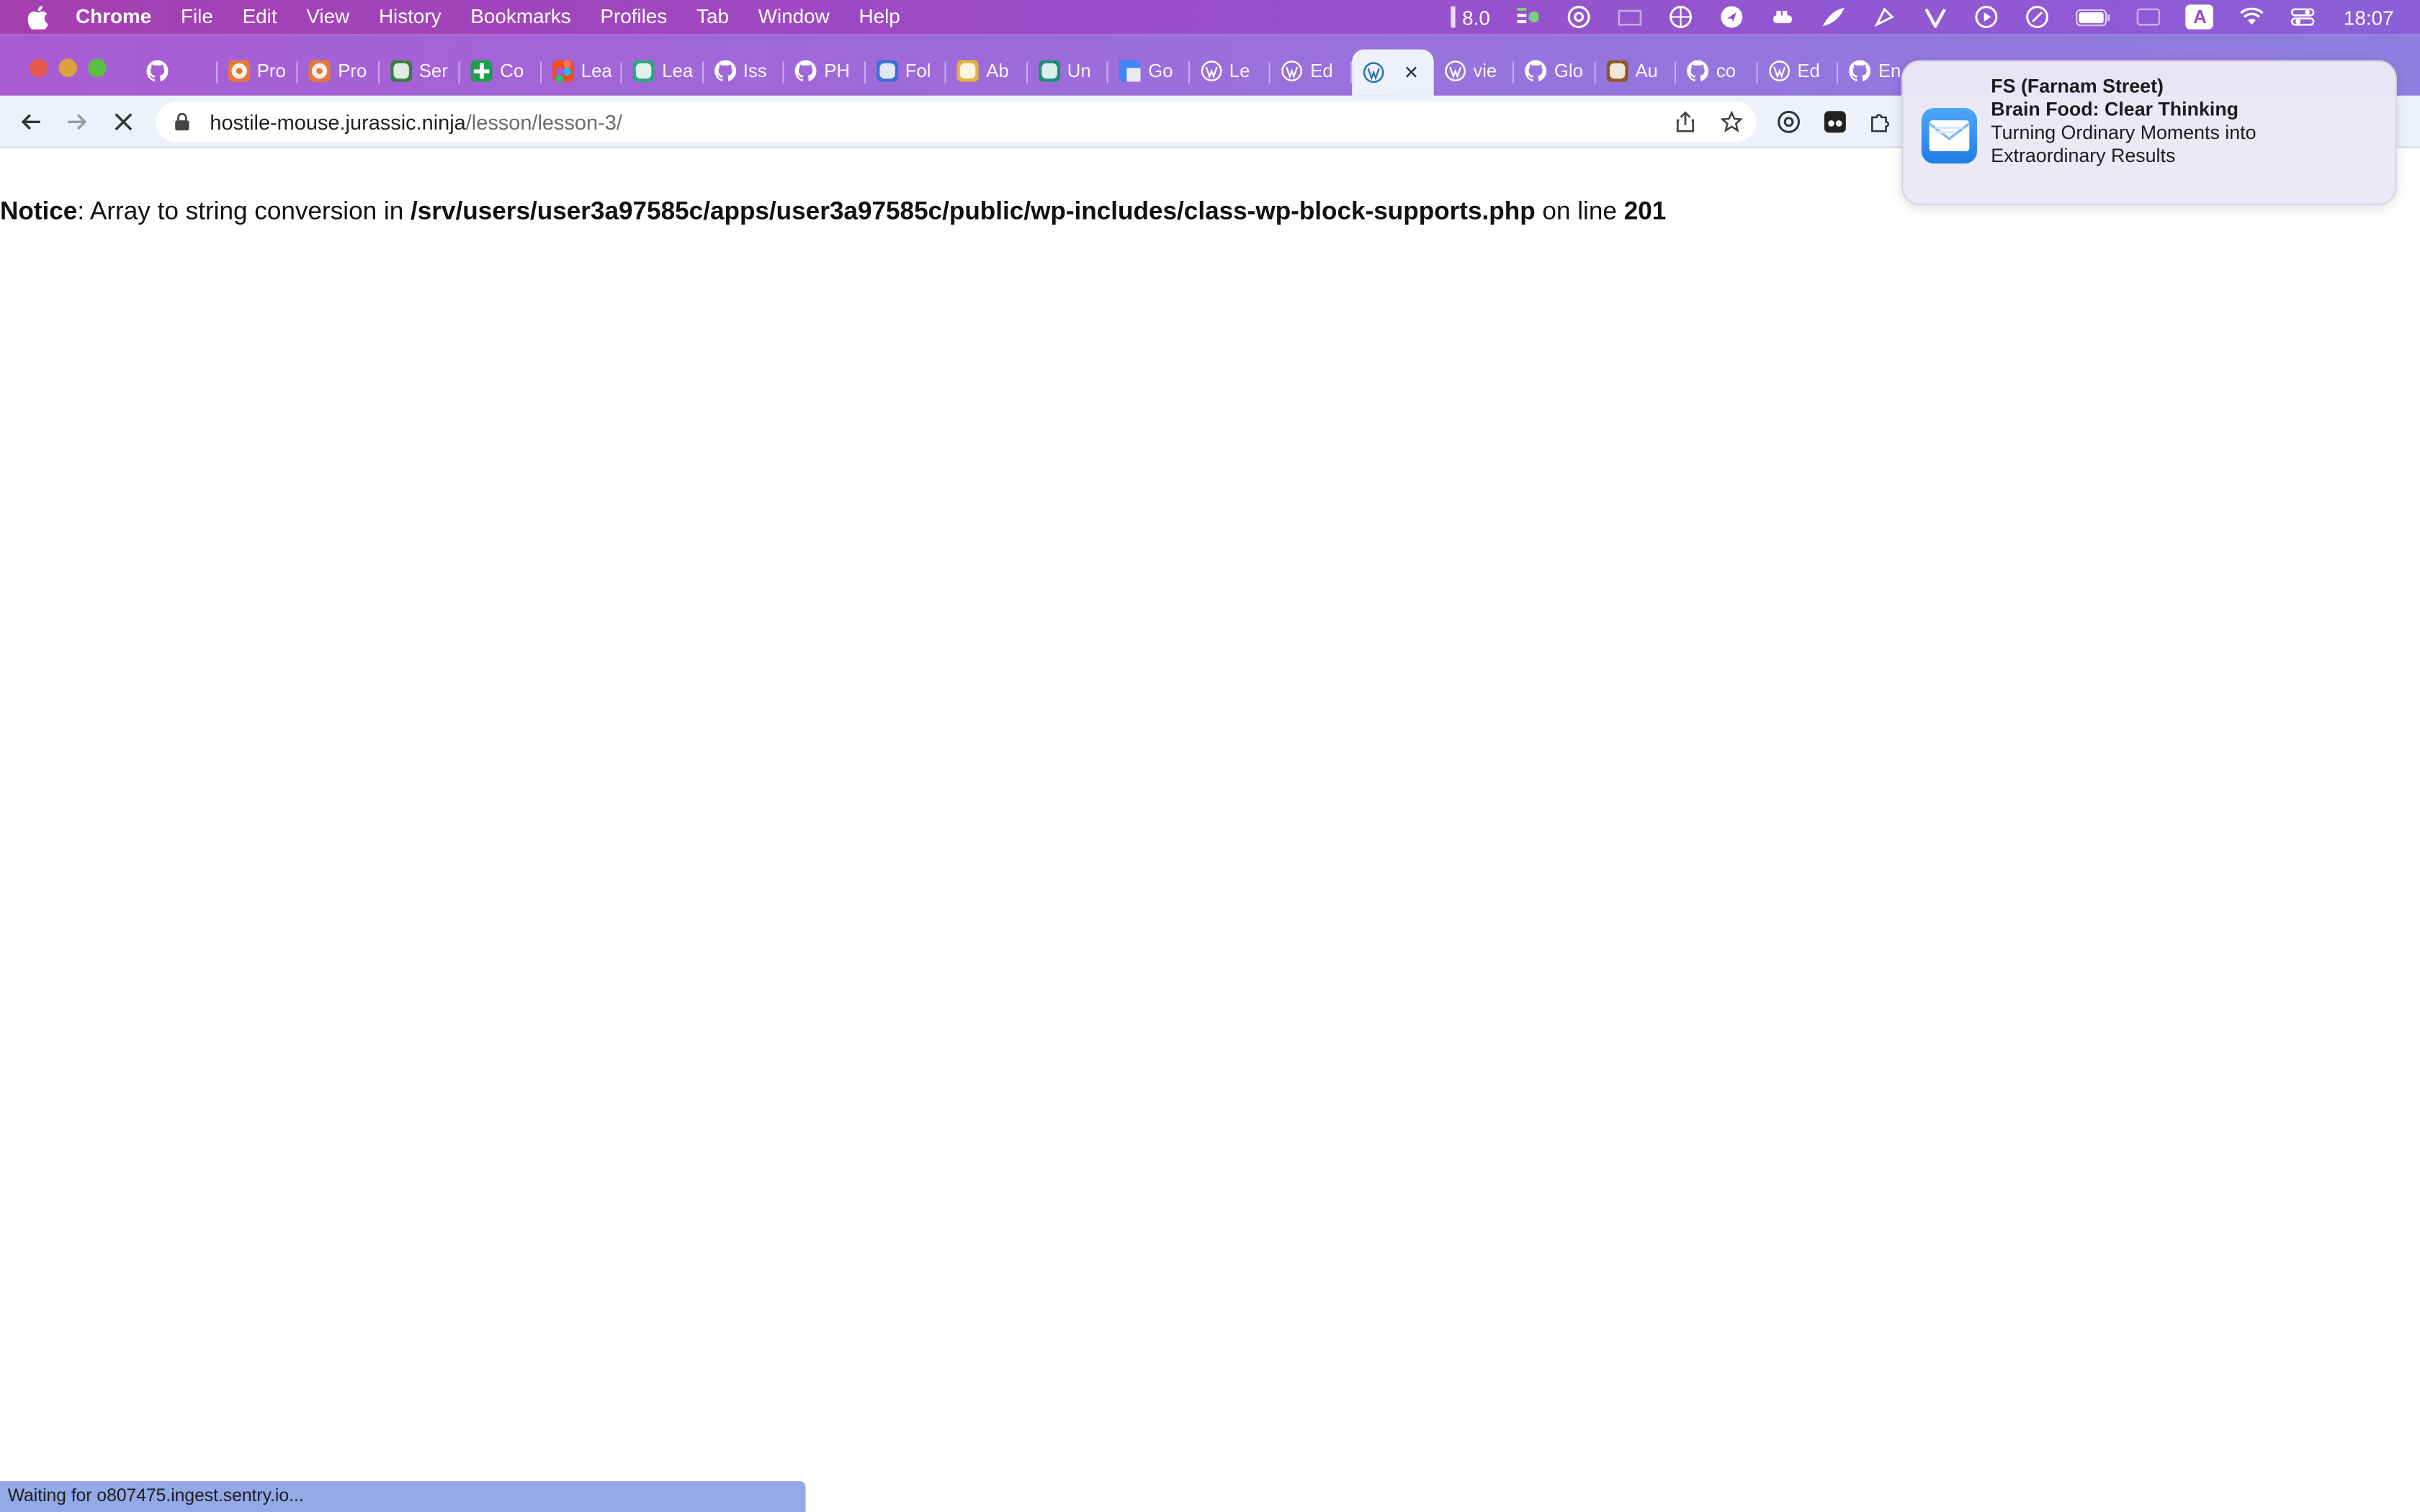 The image size is (2420, 1512). Describe the element at coordinates (113, 17) in the screenshot. I see `menu-app-name: Chrome` at that location.